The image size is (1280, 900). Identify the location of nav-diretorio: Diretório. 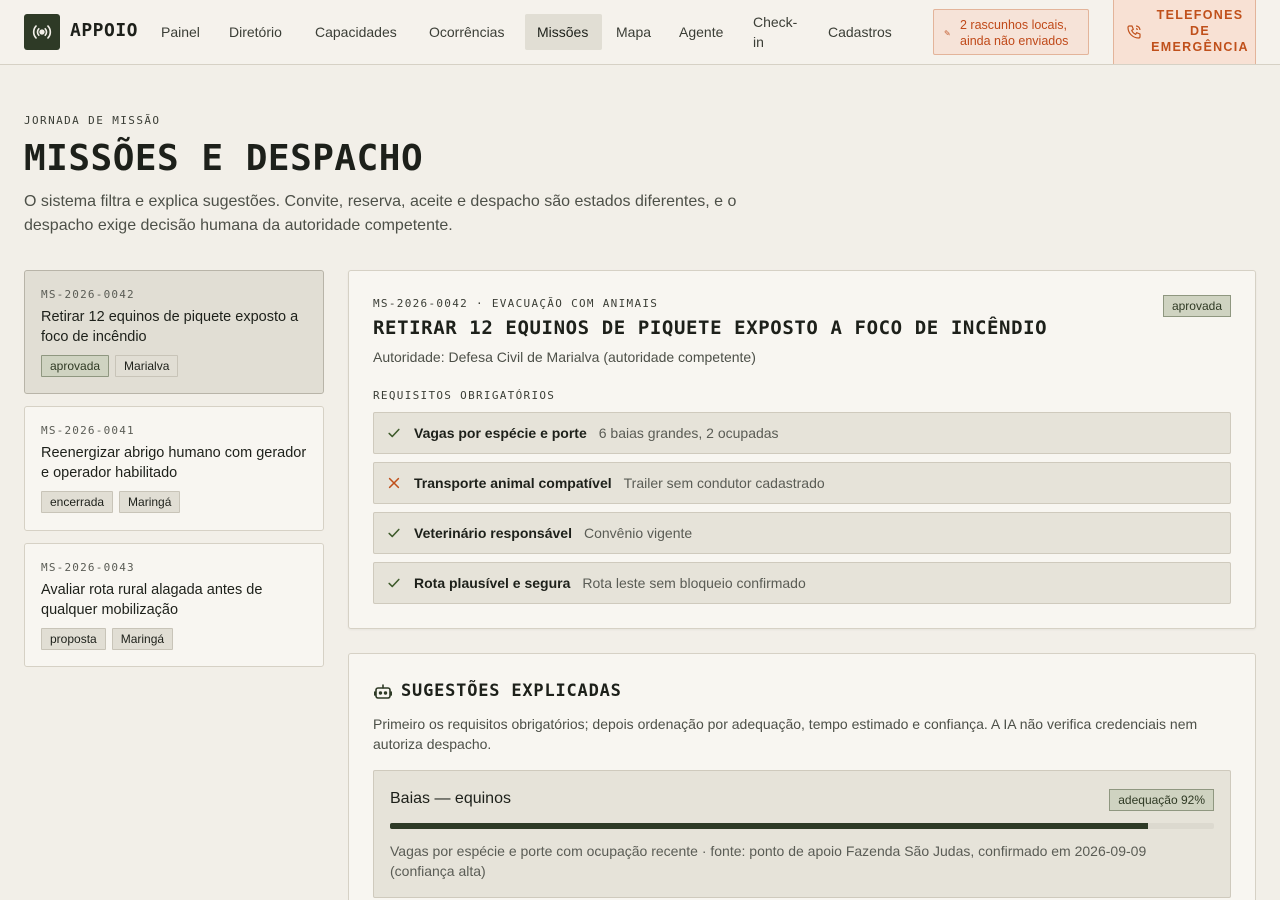
(255, 32).